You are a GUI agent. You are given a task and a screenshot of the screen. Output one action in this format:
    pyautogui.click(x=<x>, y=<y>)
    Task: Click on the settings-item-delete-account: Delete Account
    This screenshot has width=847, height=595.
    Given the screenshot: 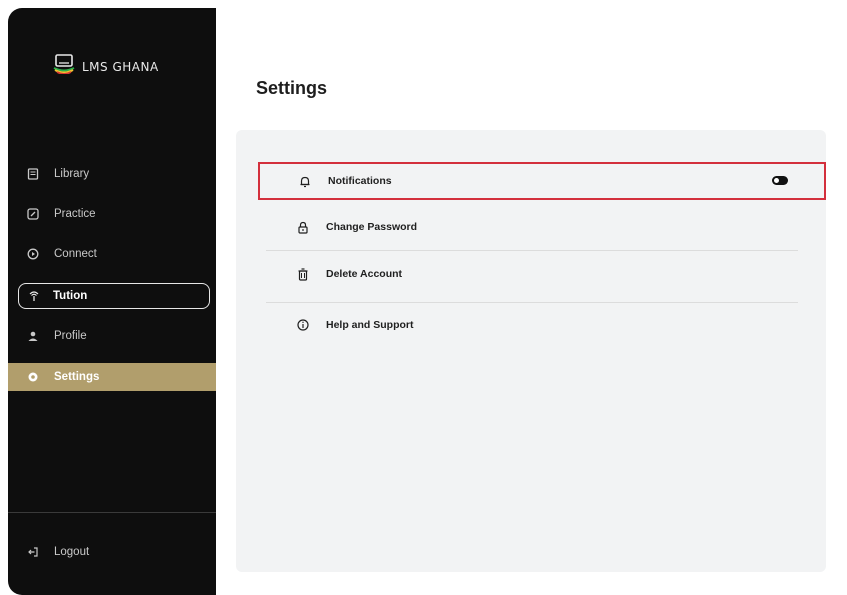 What is the action you would take?
    pyautogui.click(x=532, y=274)
    